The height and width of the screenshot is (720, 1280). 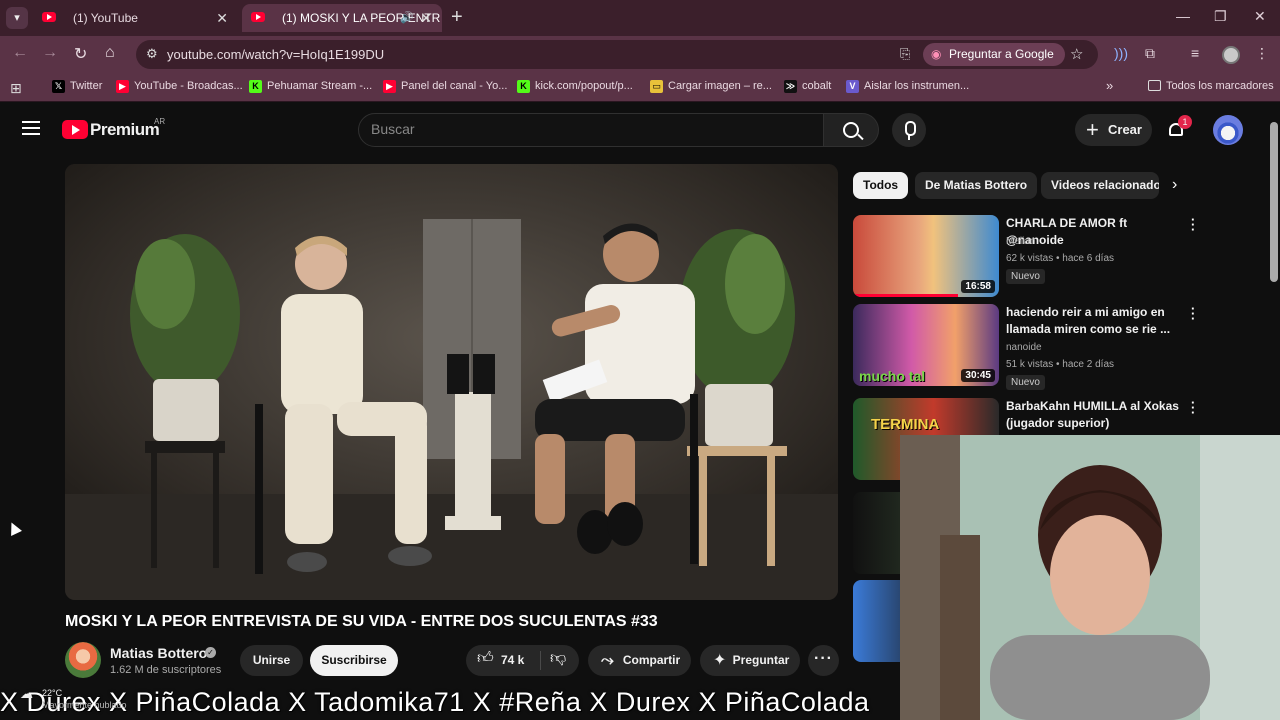 I want to click on ask-button: ✦ Preguntar, so click(x=750, y=660).